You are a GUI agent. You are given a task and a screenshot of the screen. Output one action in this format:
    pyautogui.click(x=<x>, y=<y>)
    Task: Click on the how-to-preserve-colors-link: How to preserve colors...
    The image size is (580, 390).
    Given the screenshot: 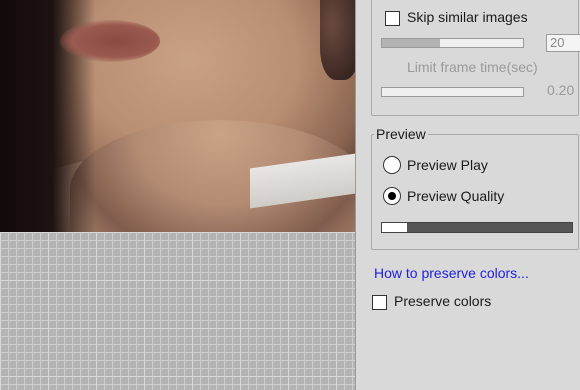 What is the action you would take?
    pyautogui.click(x=451, y=273)
    